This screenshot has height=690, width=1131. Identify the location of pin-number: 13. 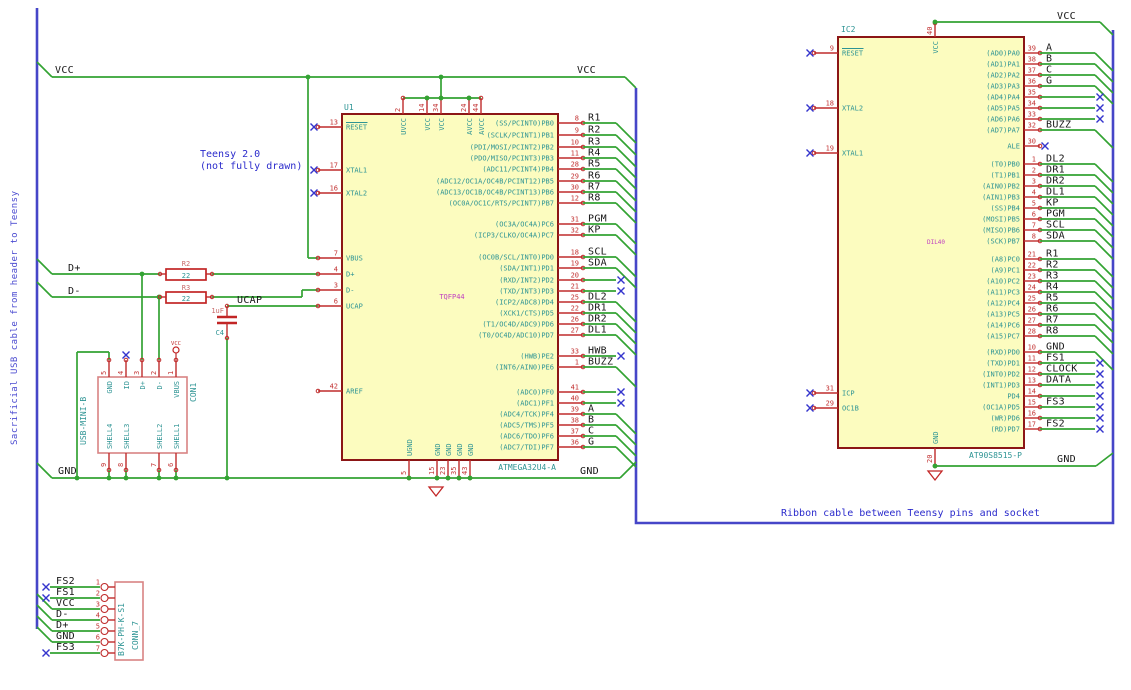
(1032, 381).